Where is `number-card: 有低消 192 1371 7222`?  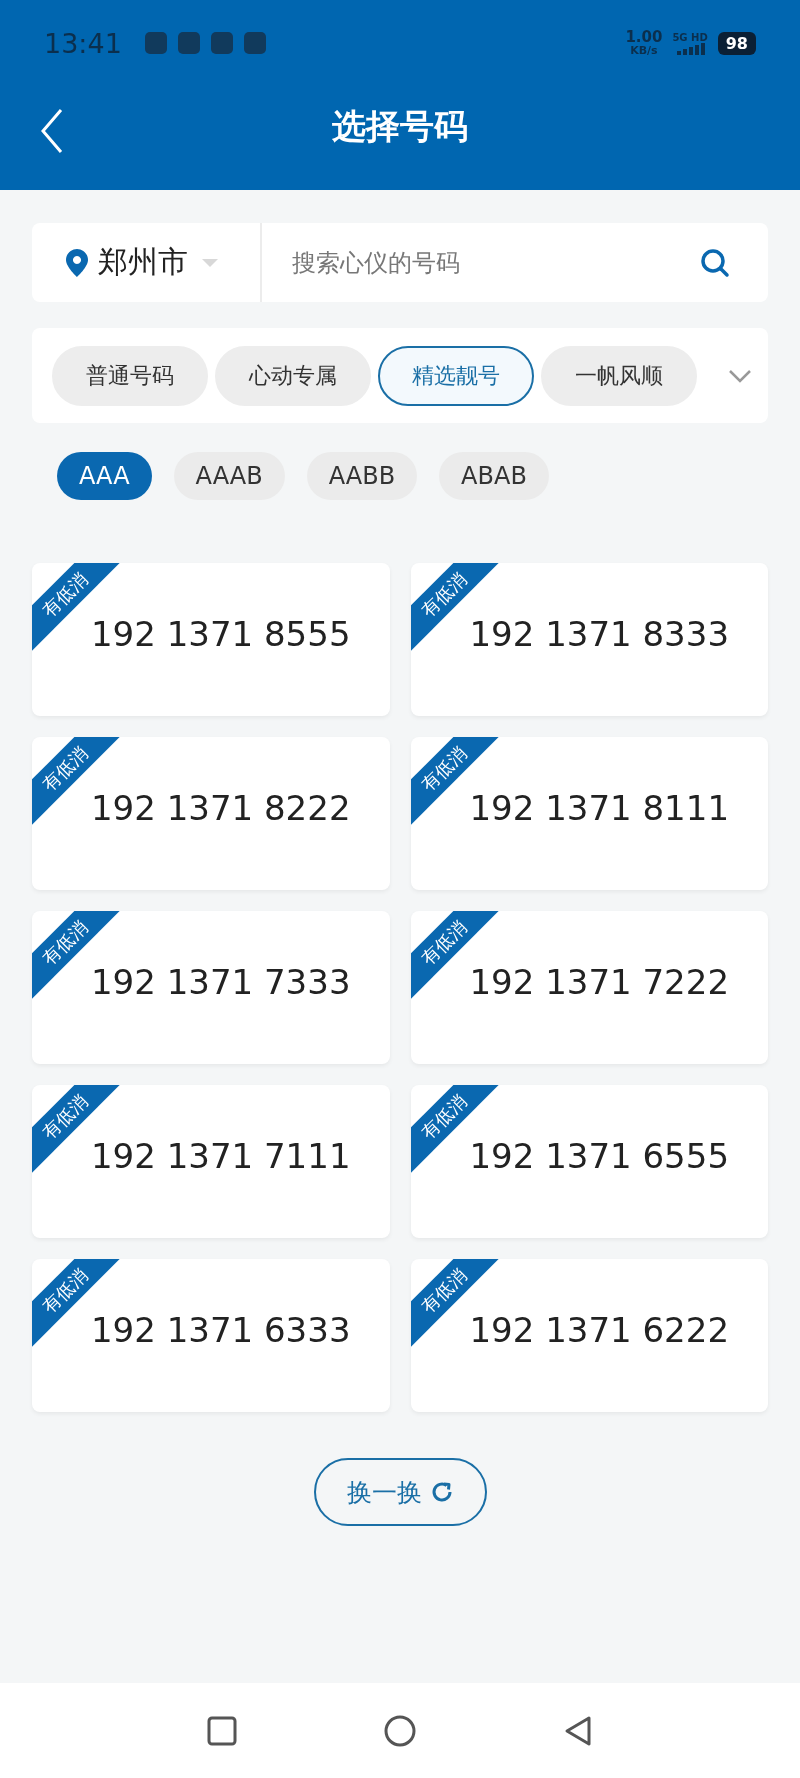 number-card: 有低消 192 1371 7222 is located at coordinates (589, 987).